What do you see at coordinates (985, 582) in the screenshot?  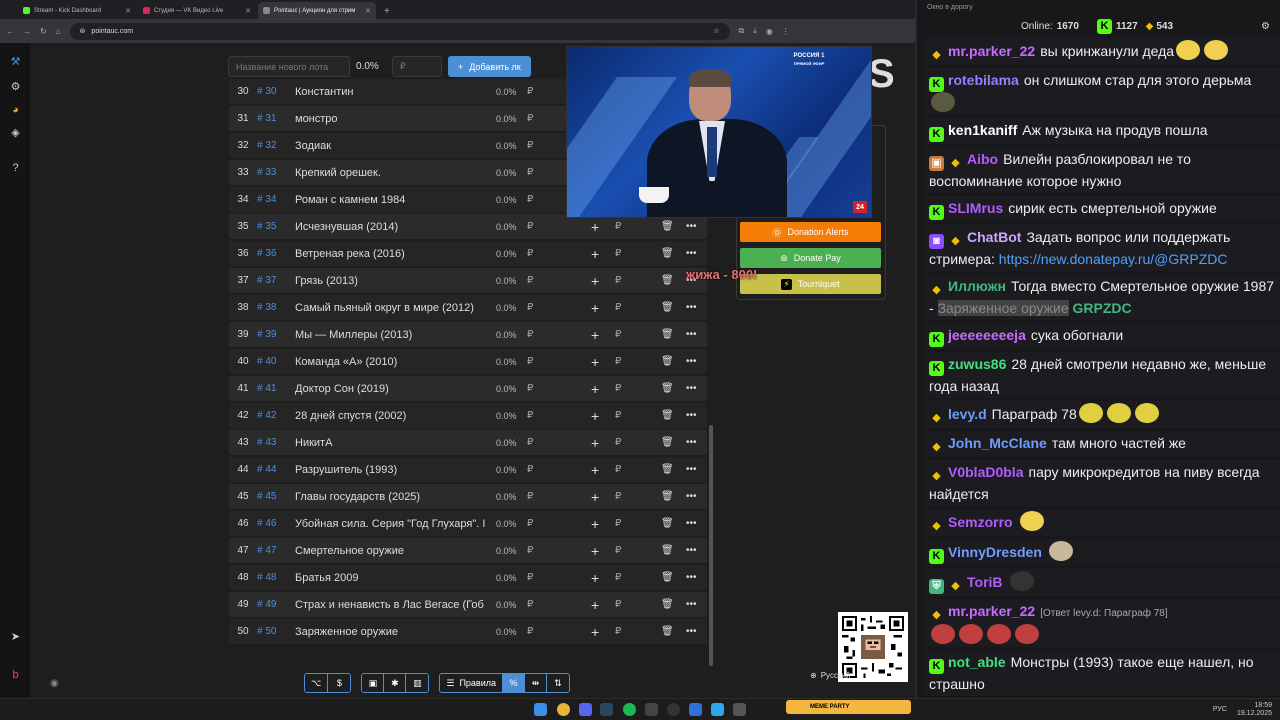 I see `chat-username: ToriB` at bounding box center [985, 582].